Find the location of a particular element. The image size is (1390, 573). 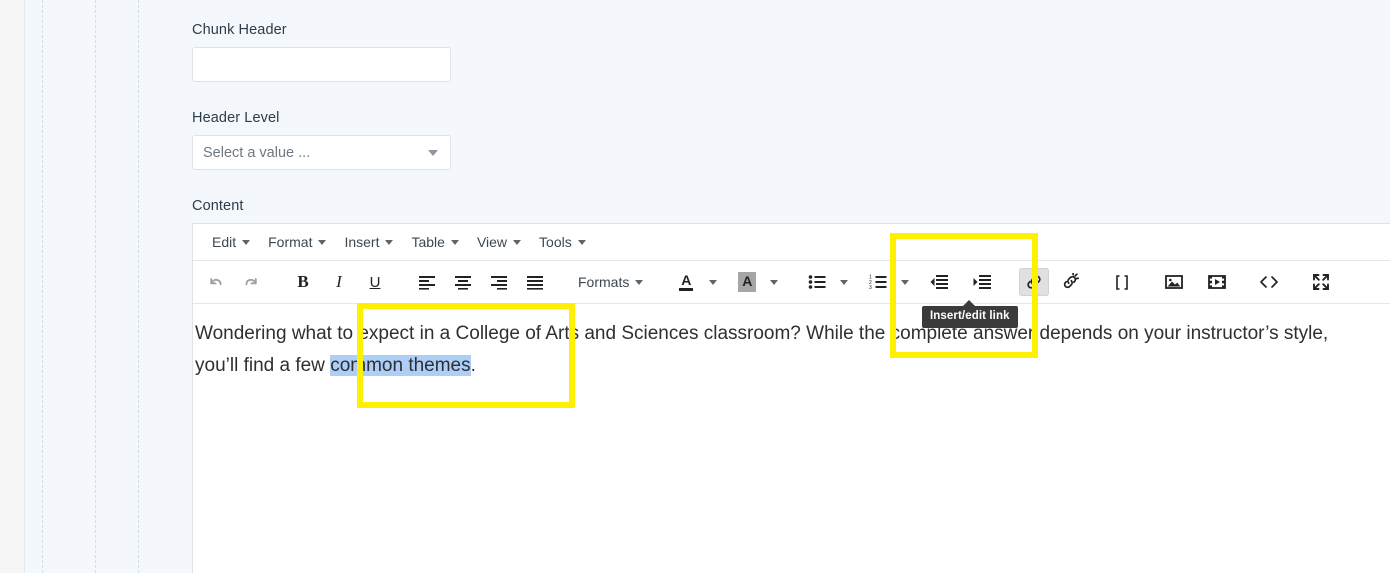

numbered-list-button: 1 2 3 is located at coordinates (878, 282).